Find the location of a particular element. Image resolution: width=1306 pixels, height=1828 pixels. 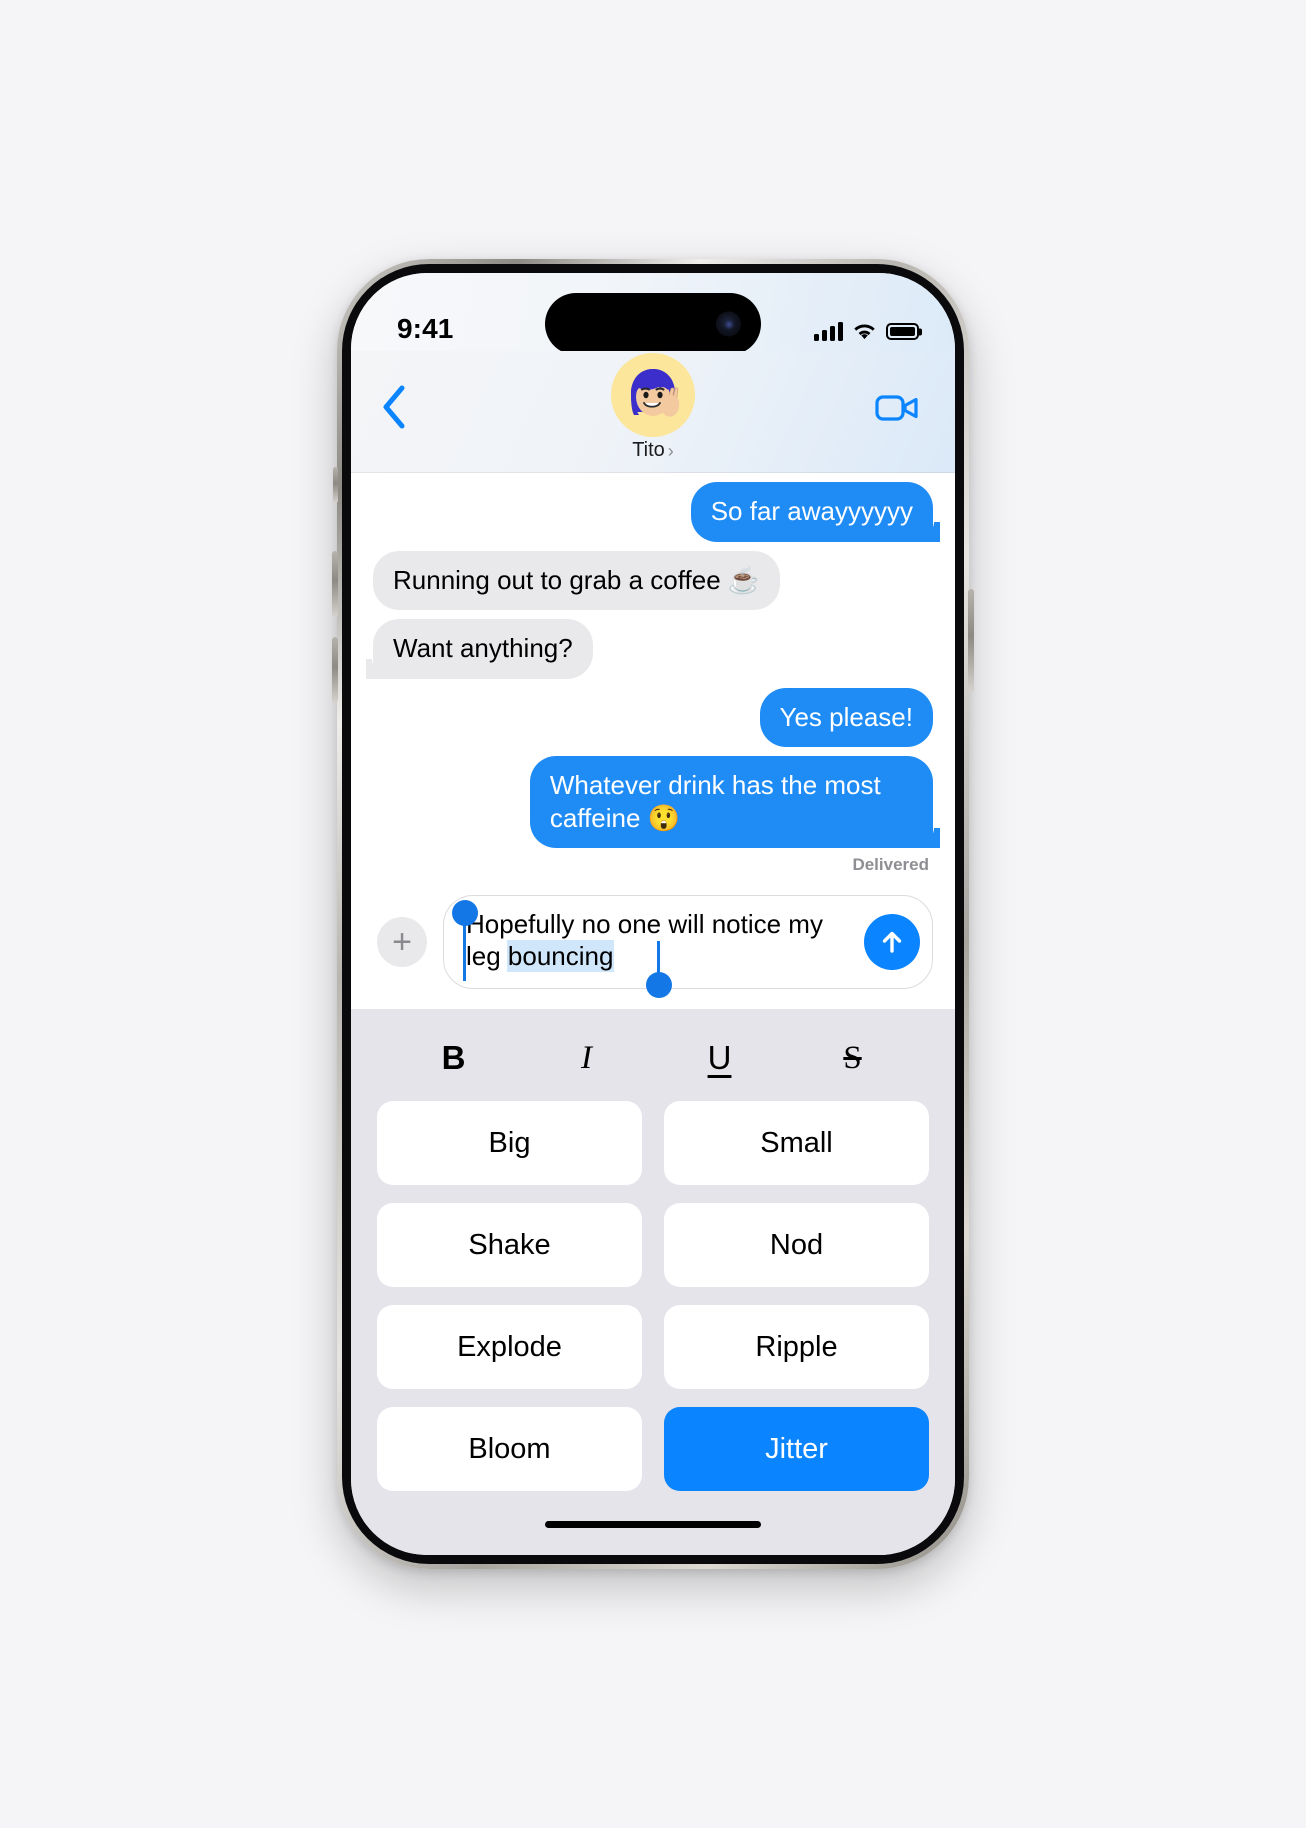

message-row: Running out to grab a coffee ☕ is located at coordinates (653, 580).